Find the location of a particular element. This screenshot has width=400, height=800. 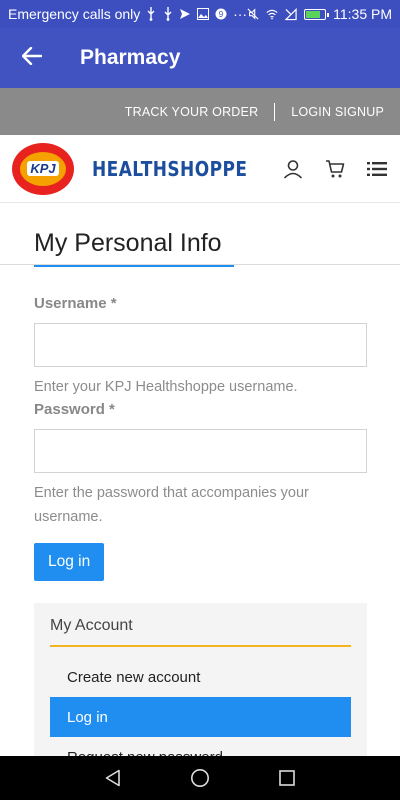

app-title: Pharmacy is located at coordinates (130, 57).